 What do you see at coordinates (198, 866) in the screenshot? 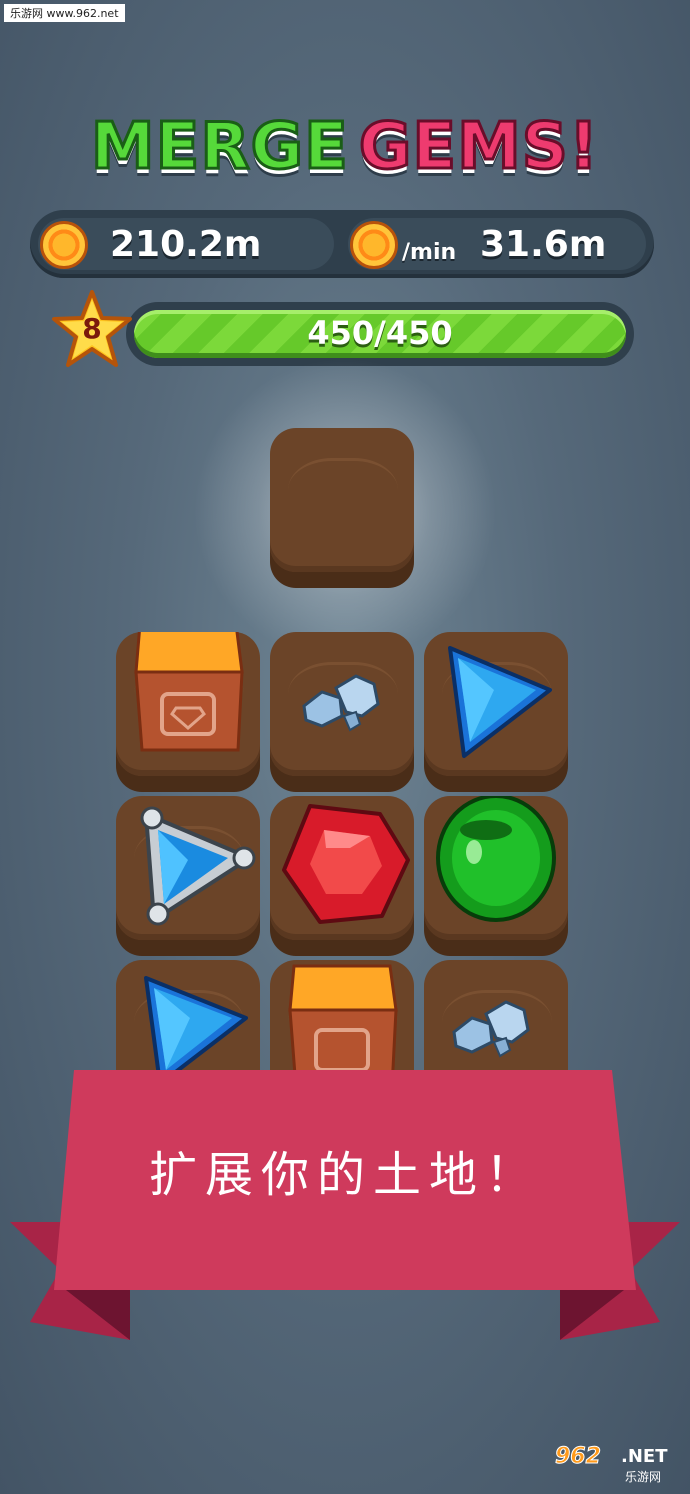
I see `silver-amulet-gem-icon` at bounding box center [198, 866].